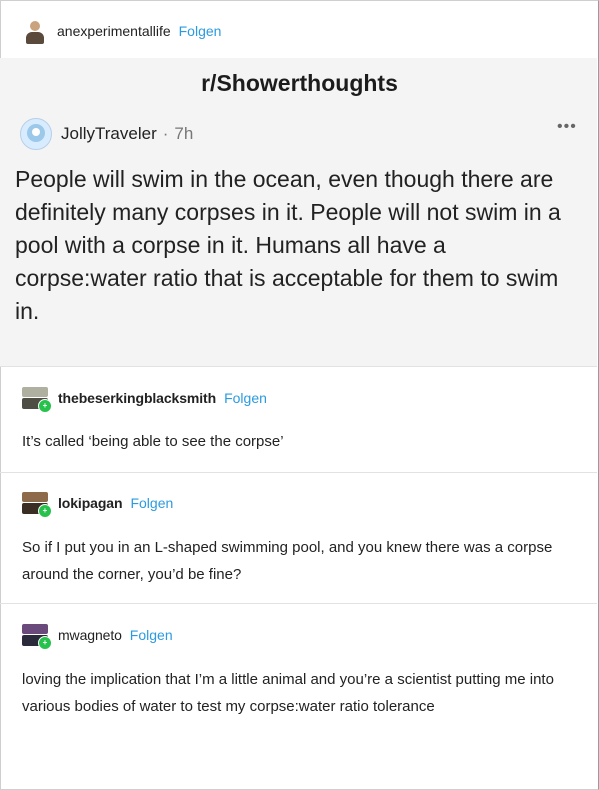  Describe the element at coordinates (109, 133) in the screenshot. I see `reddit-username: JollyTraveler` at that location.